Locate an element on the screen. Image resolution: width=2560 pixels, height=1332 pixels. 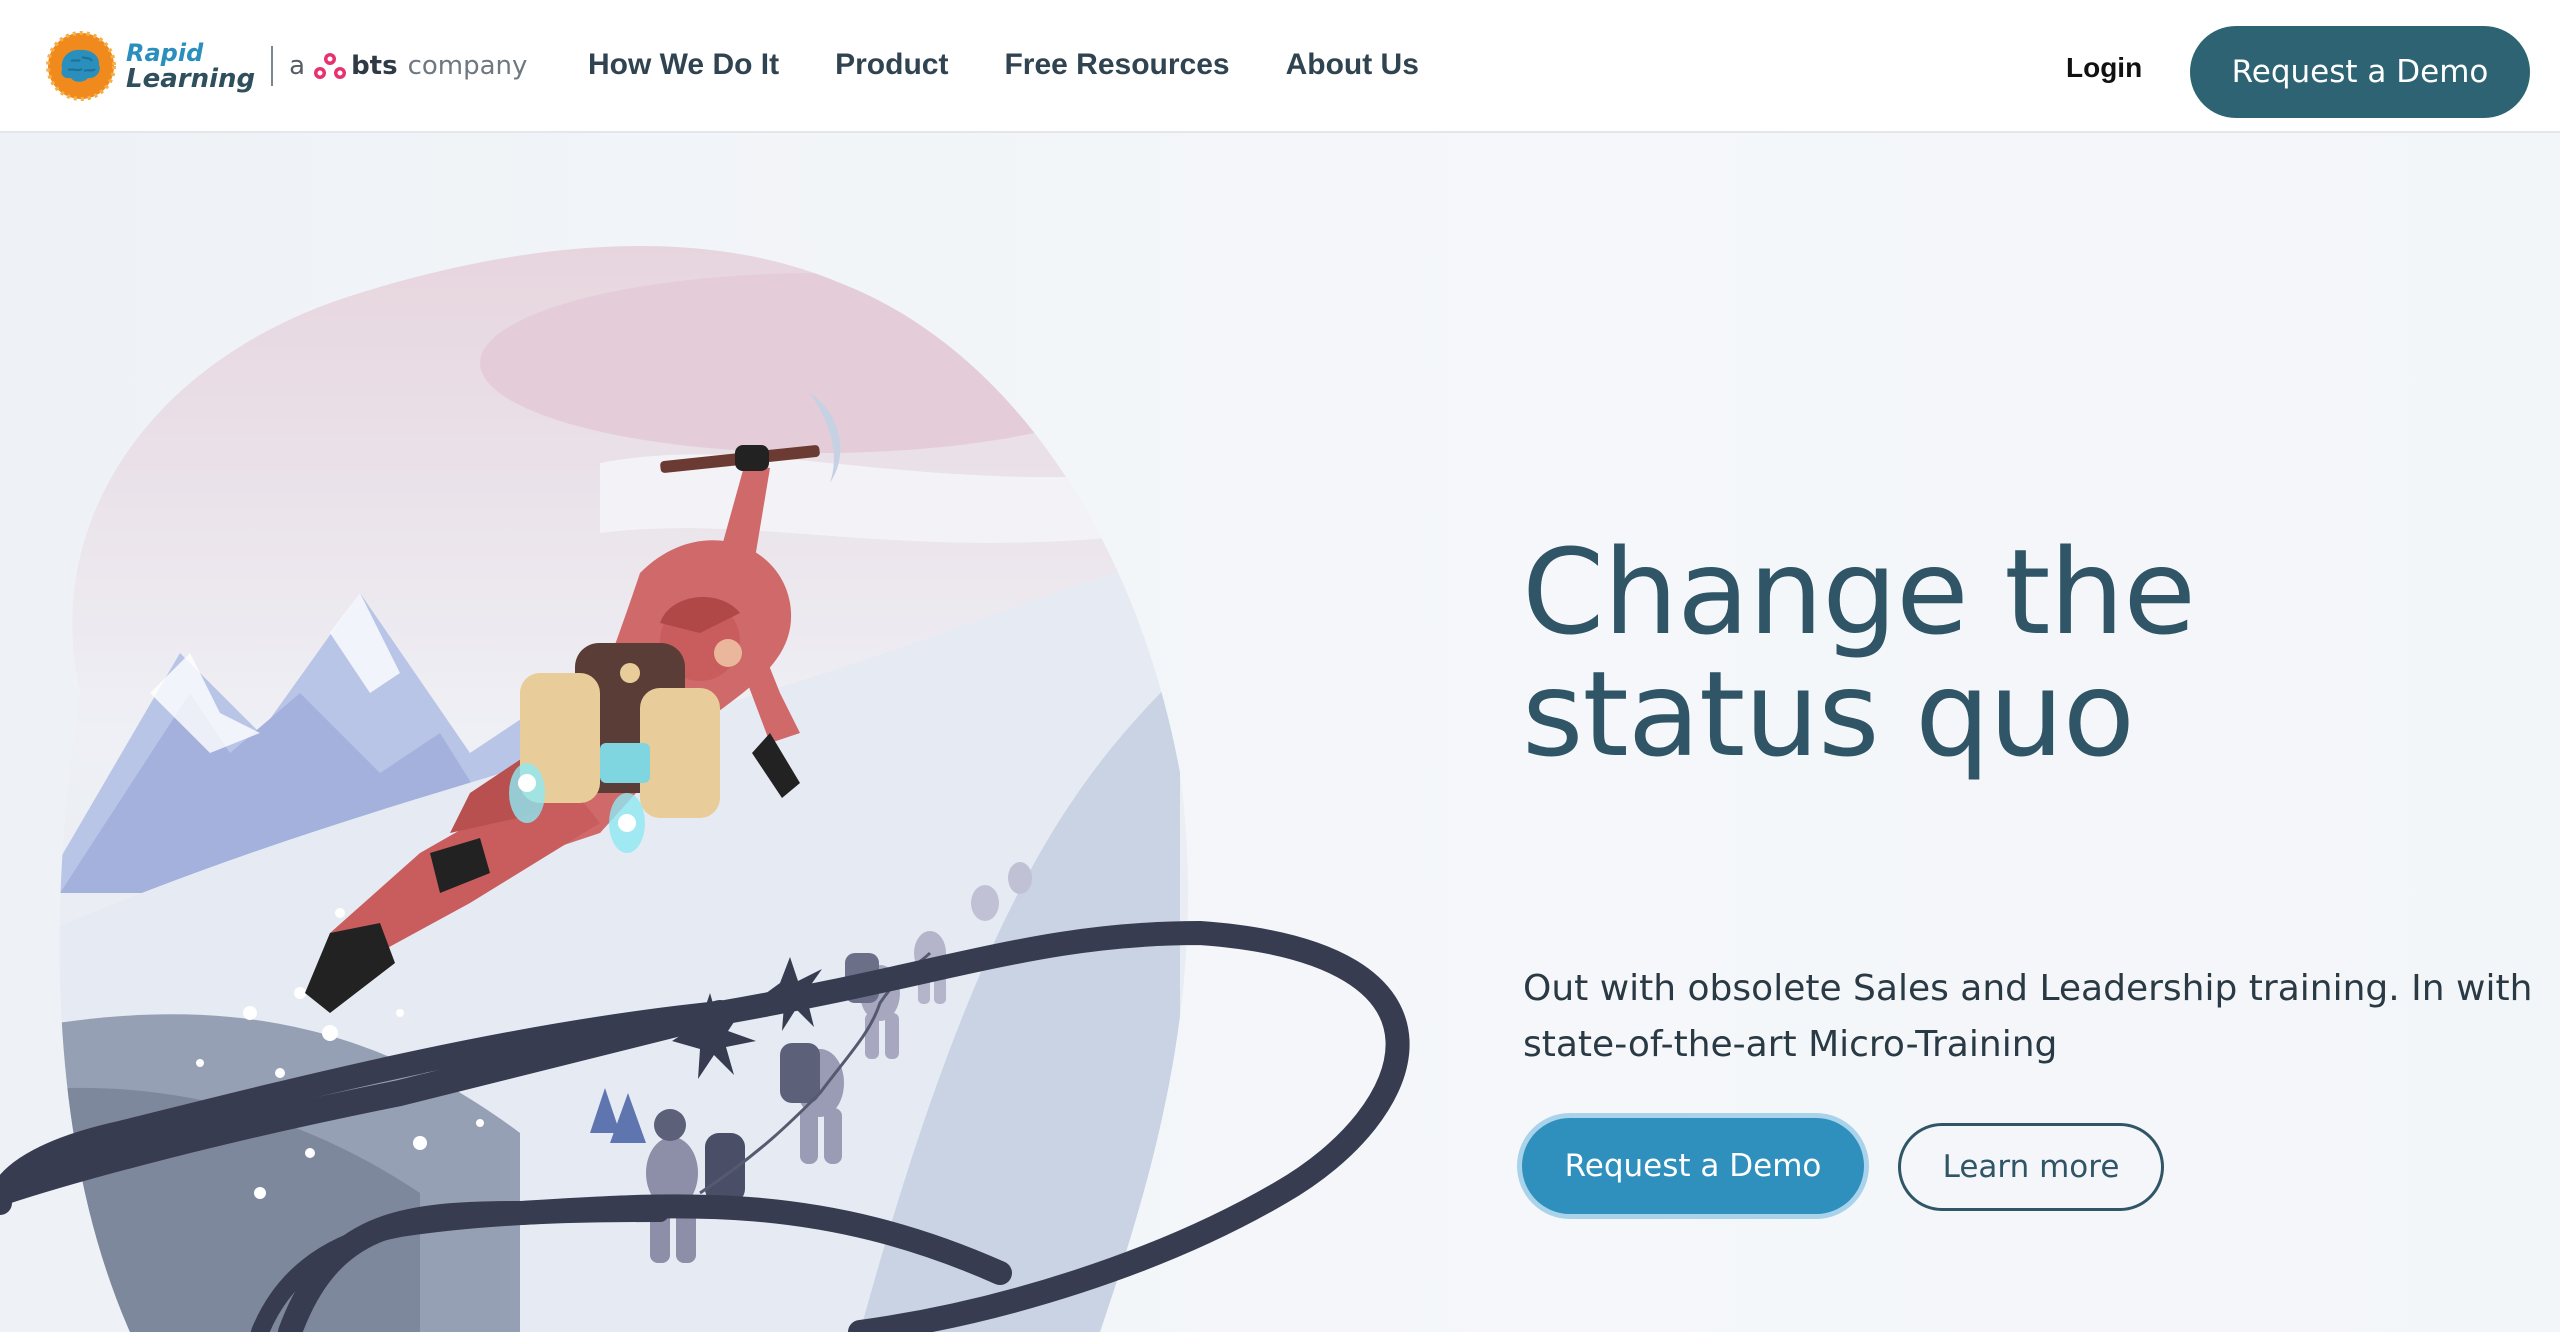
site-logo: Rapid Learning a bts company is located at coordinates (285, 66).